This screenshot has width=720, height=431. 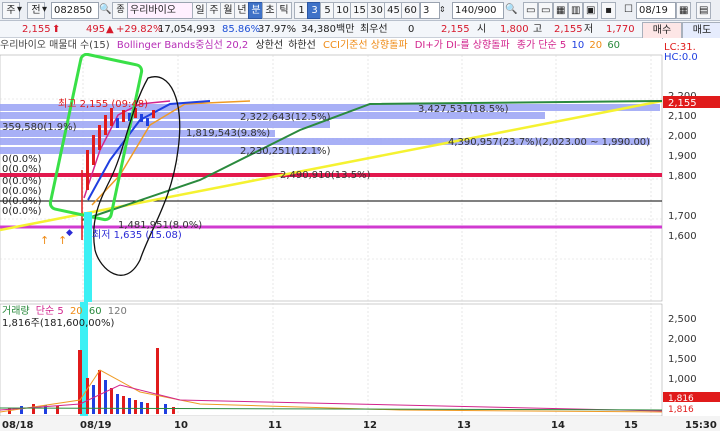 What do you see at coordinates (608, 10) in the screenshot?
I see `save-icon: ▪` at bounding box center [608, 10].